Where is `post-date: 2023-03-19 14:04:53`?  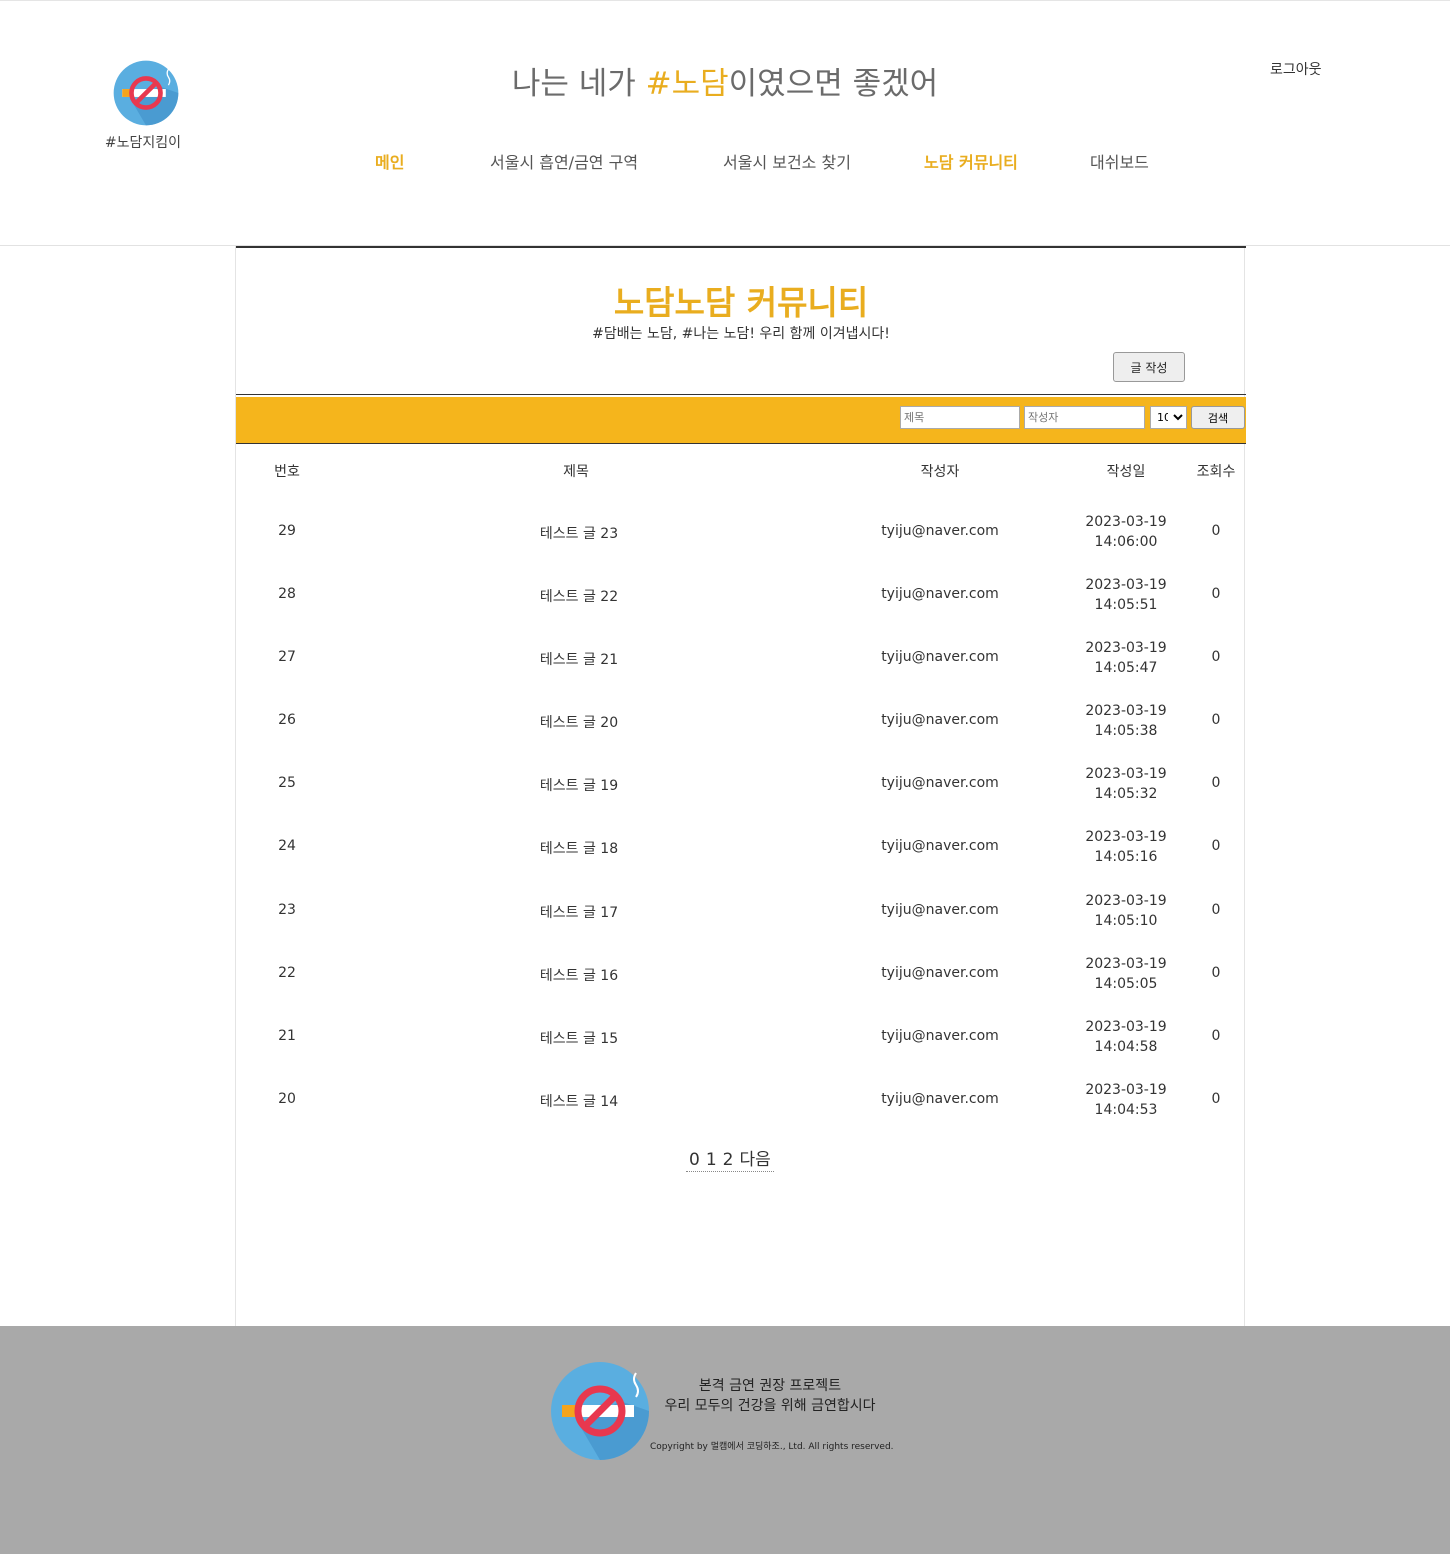 post-date: 2023-03-19 14:04:53 is located at coordinates (1126, 1099).